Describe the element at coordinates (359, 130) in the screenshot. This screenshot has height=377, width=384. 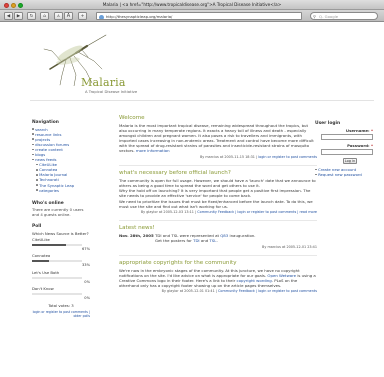
I see `username-label: Username: *` at that location.